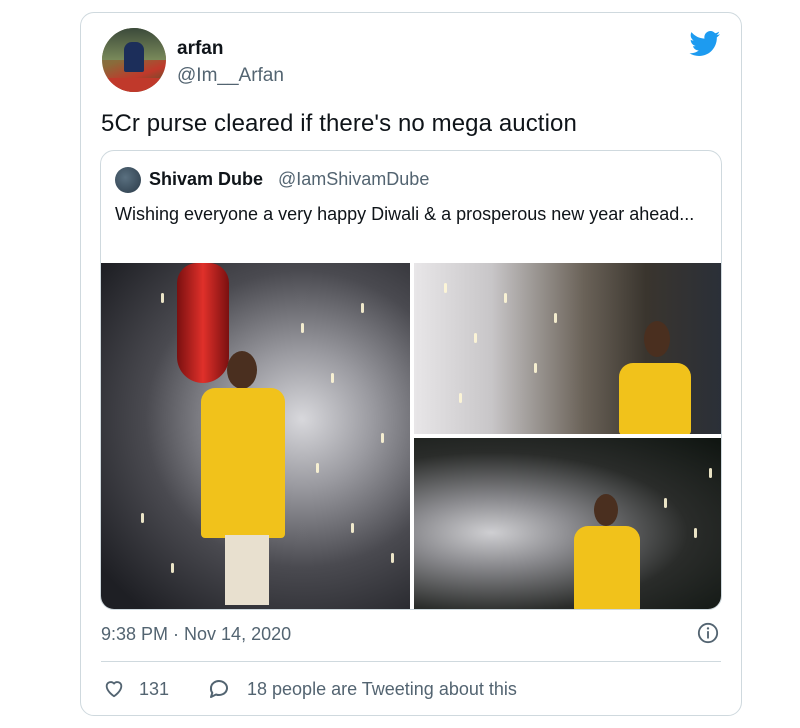 Image resolution: width=800 pixels, height=728 pixels. What do you see at coordinates (206, 179) in the screenshot?
I see `quoted-author-name: Shivam Dube` at bounding box center [206, 179].